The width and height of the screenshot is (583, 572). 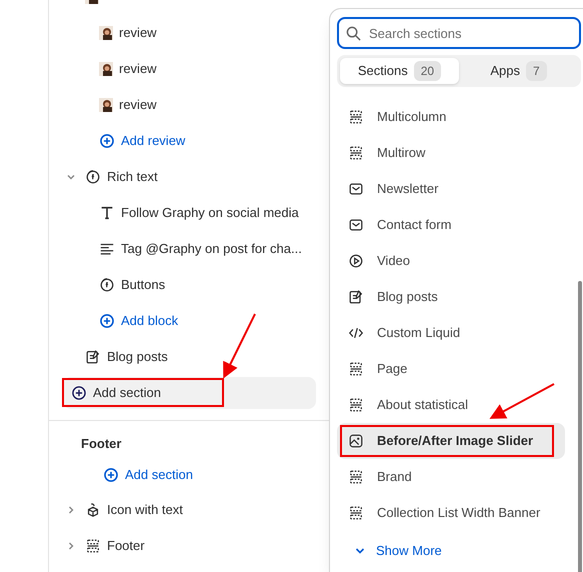 What do you see at coordinates (189, 141) in the screenshot?
I see `add-link: Add review` at bounding box center [189, 141].